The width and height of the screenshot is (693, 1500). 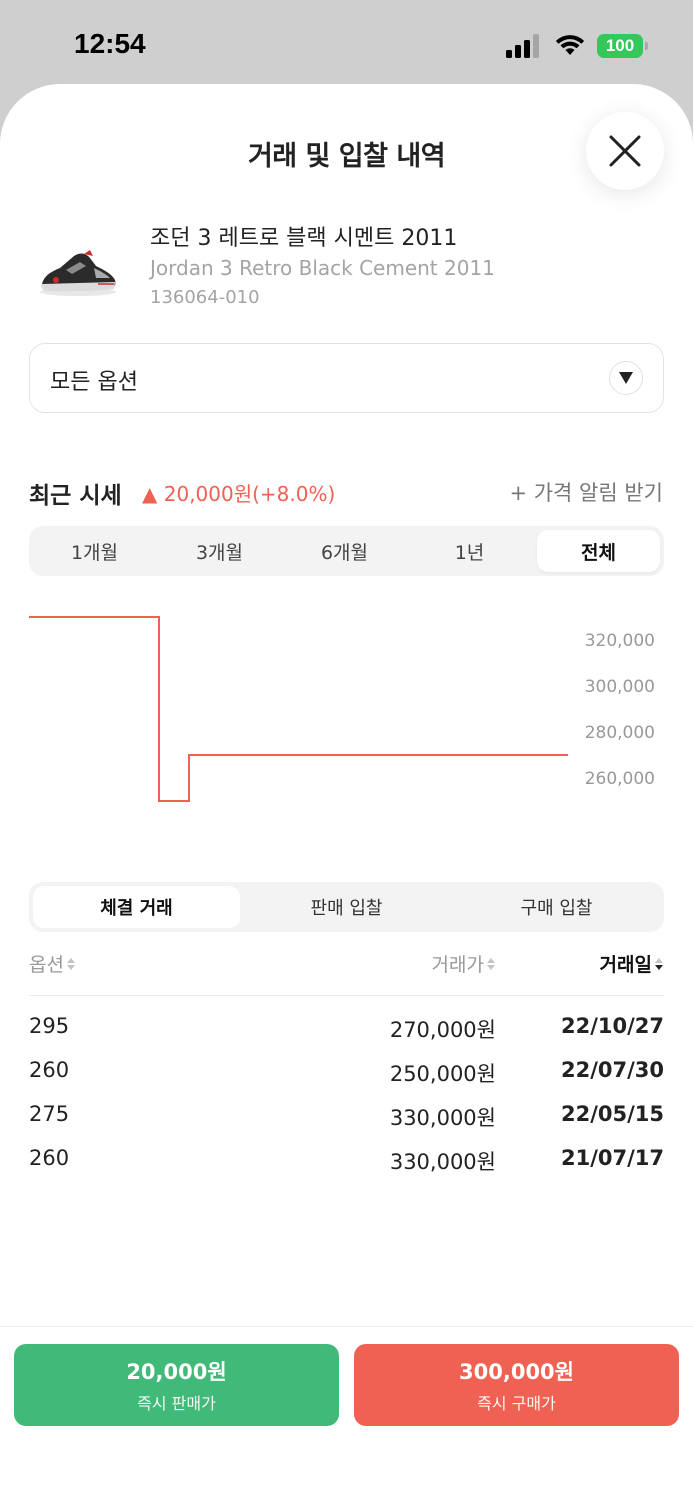 I want to click on recent-price-title: 최근 시세, so click(x=75, y=496).